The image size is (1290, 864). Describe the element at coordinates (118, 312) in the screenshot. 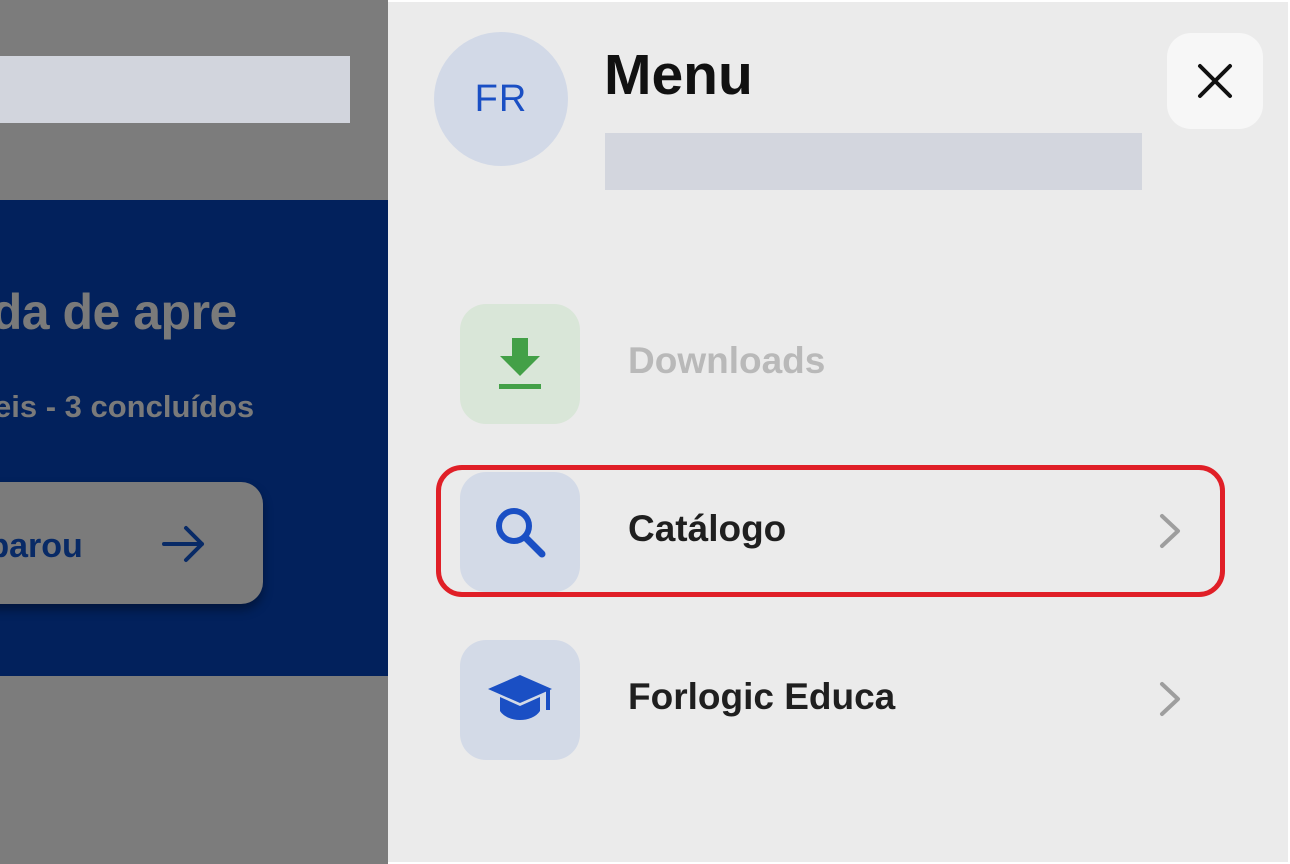

I see `background-banner-title: jornada de apre` at that location.